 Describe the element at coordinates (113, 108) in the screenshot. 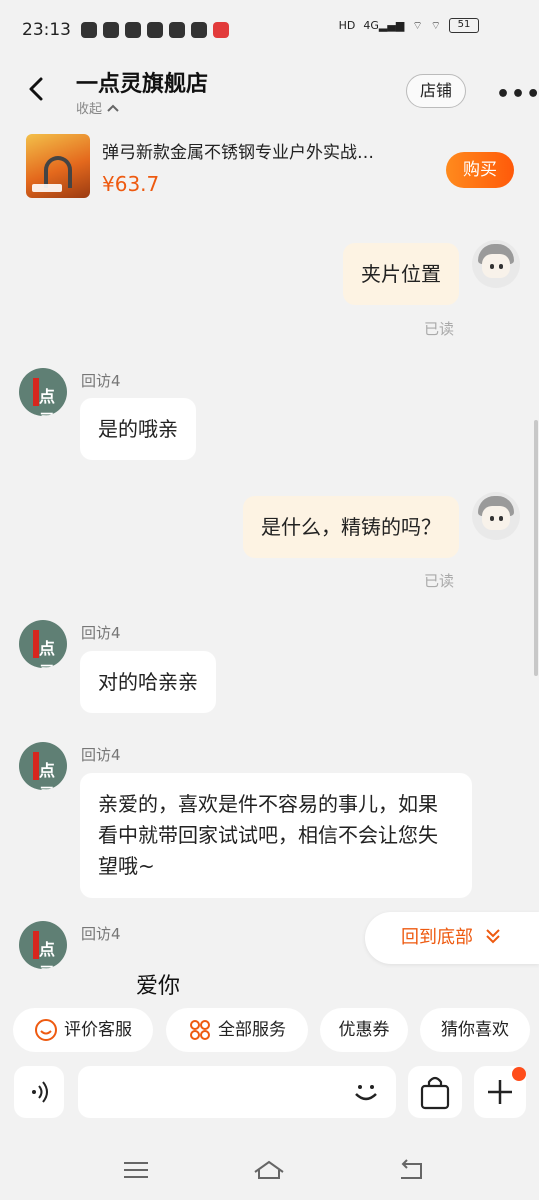

I see `chevron-up-icon` at that location.